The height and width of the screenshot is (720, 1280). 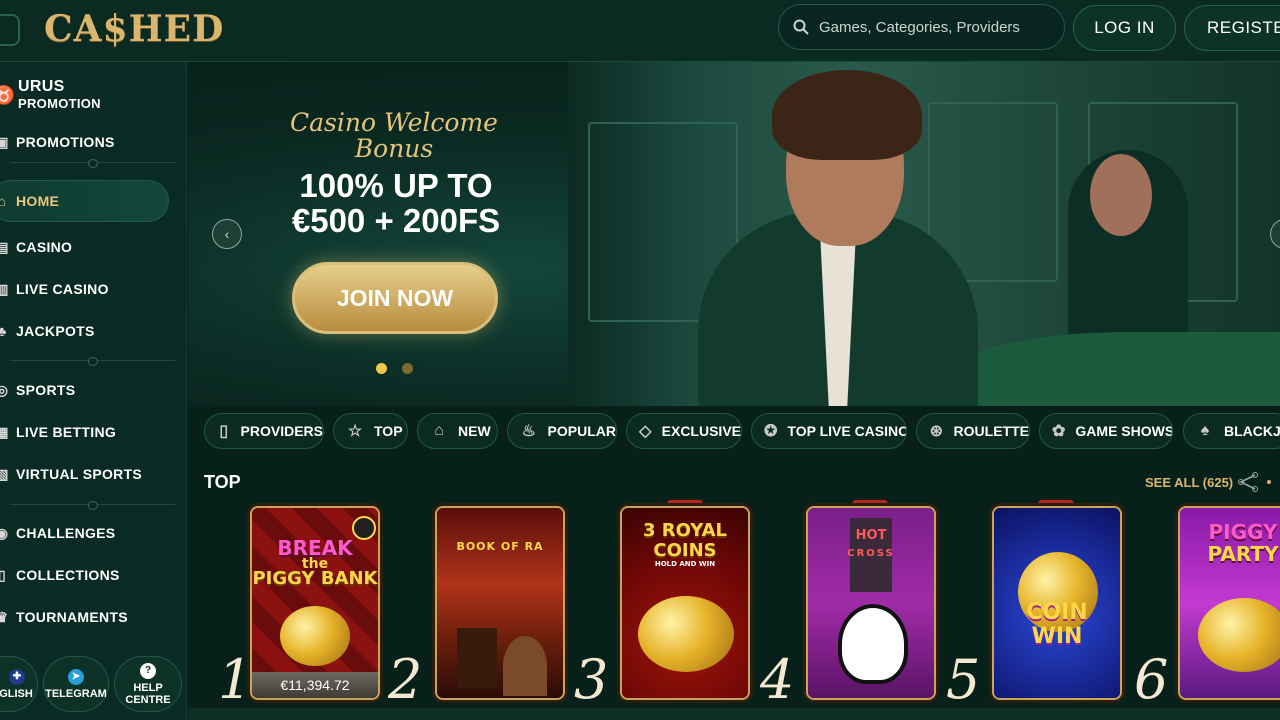 What do you see at coordinates (1057, 612) in the screenshot?
I see `game-title: COIN` at bounding box center [1057, 612].